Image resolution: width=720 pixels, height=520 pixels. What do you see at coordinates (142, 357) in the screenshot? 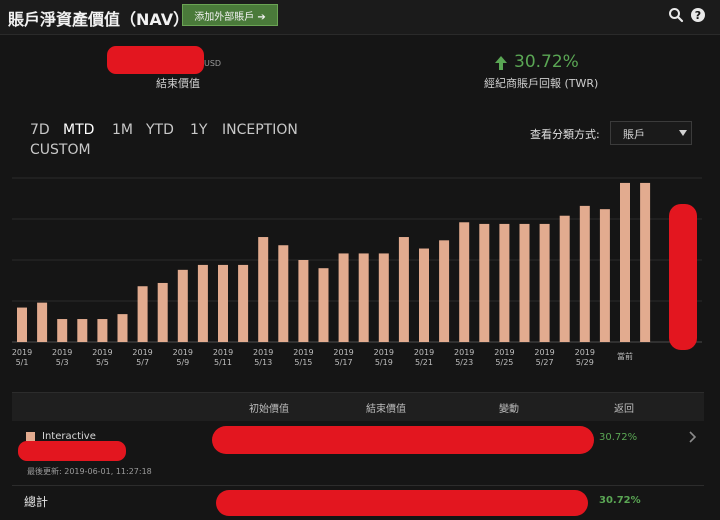
I see `x-tick-label: 2019 5/7` at bounding box center [142, 357].